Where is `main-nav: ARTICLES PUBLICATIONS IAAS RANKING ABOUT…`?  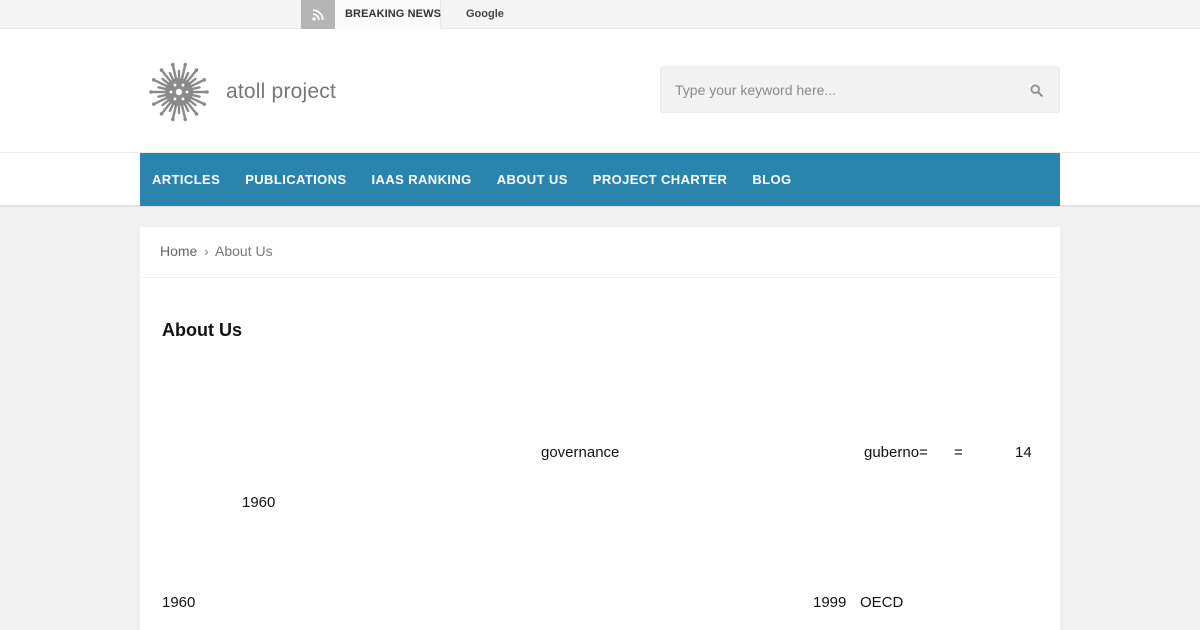
main-nav: ARTICLES PUBLICATIONS IAAS RANKING ABOUT… is located at coordinates (600, 179).